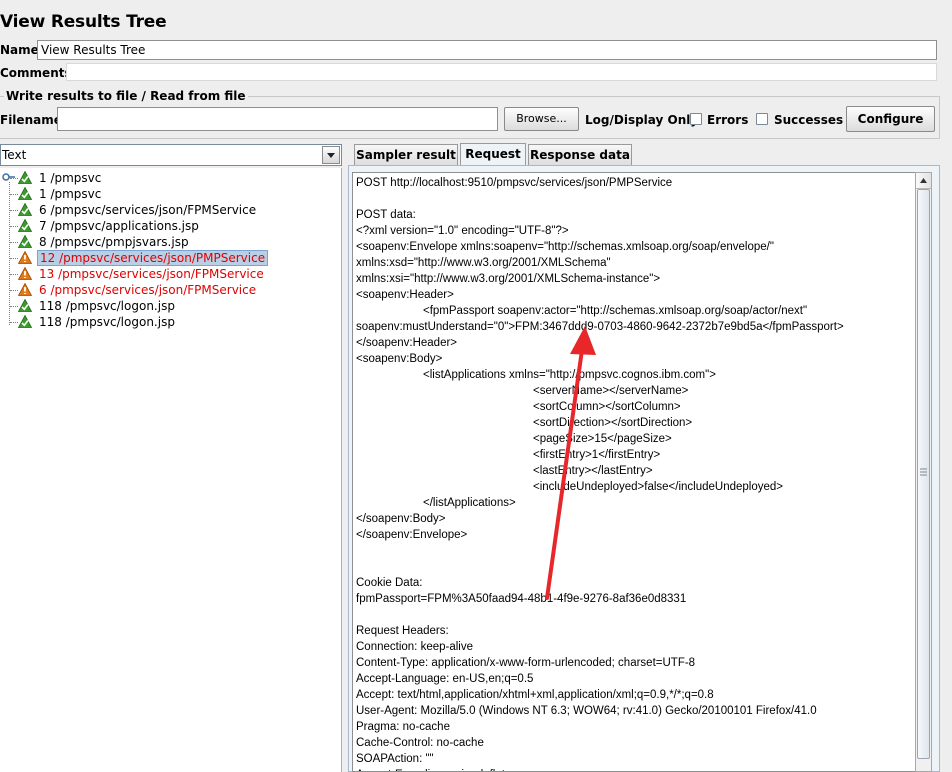 This screenshot has width=952, height=772. I want to click on request-line: Request Headers:, so click(402, 631).